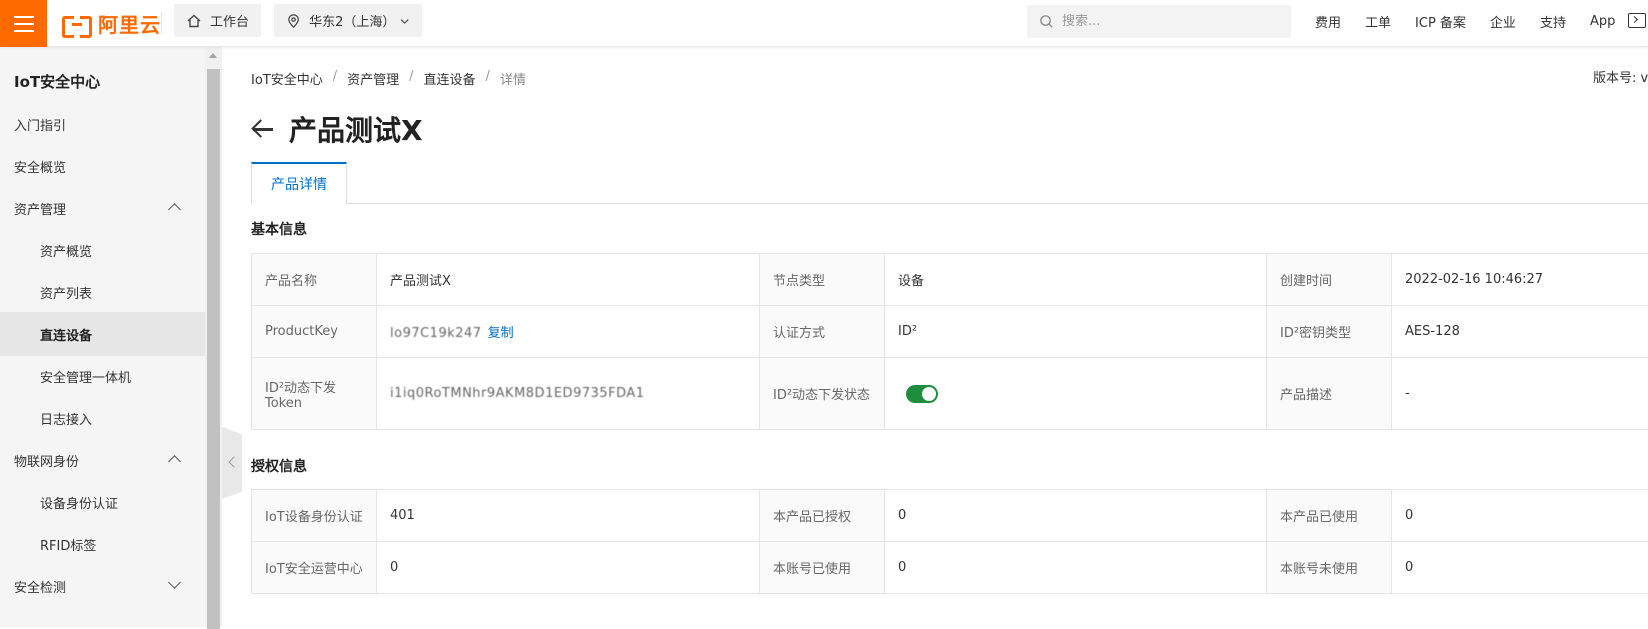  What do you see at coordinates (102, 166) in the screenshot?
I see `sidebar-item-overview: 安全概览` at bounding box center [102, 166].